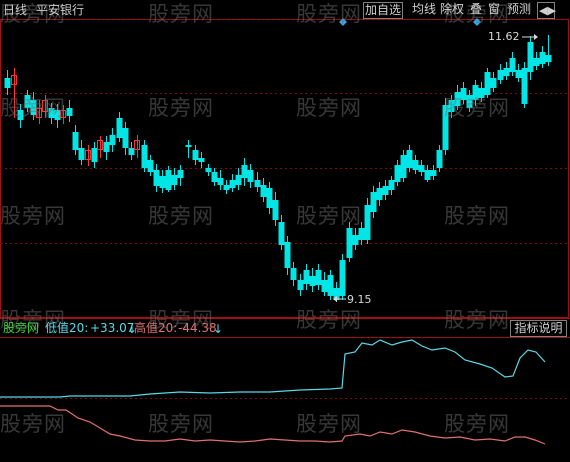 Image resolution: width=570 pixels, height=462 pixels. I want to click on indicator-high-label: 高值20:, so click(156, 328).